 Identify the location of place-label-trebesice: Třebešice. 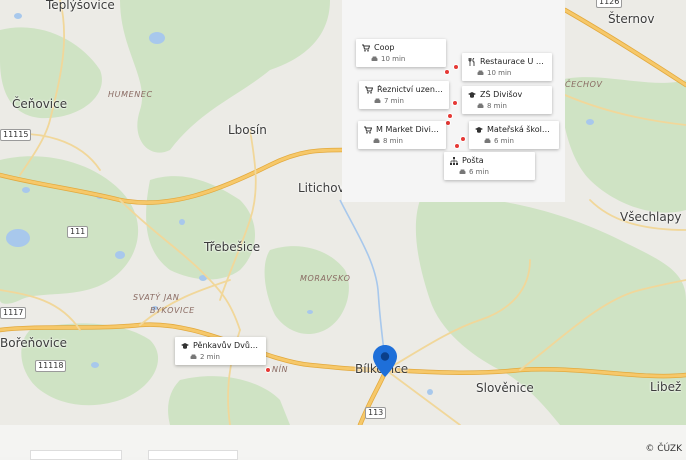
(232, 247).